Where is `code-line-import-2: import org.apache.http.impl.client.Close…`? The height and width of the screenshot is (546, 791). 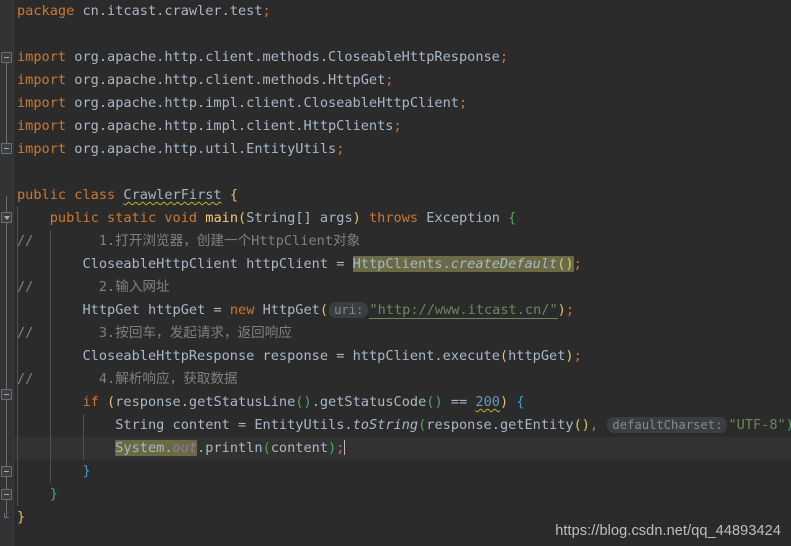
code-line-import-2: import org.apache.http.impl.client.Close… is located at coordinates (402, 103).